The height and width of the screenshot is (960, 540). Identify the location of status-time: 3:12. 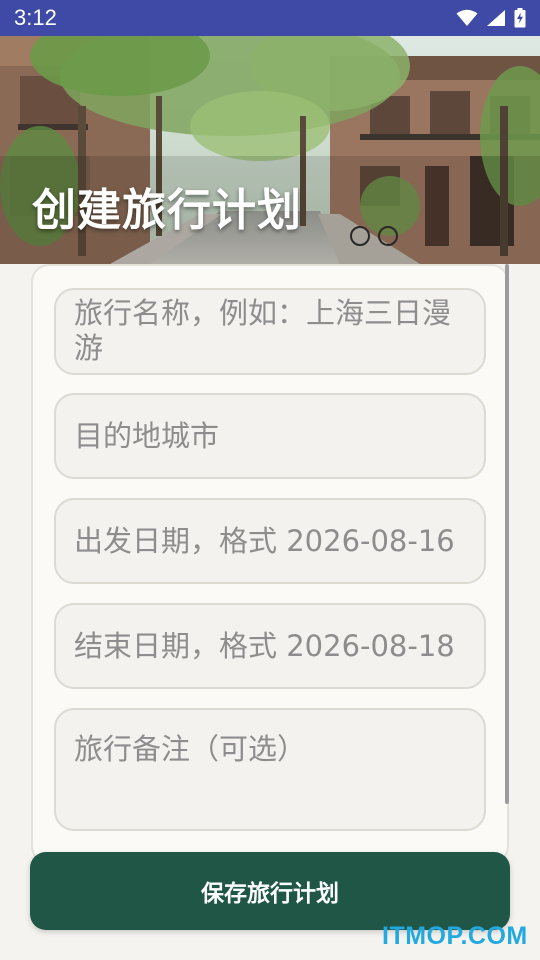
(35, 17).